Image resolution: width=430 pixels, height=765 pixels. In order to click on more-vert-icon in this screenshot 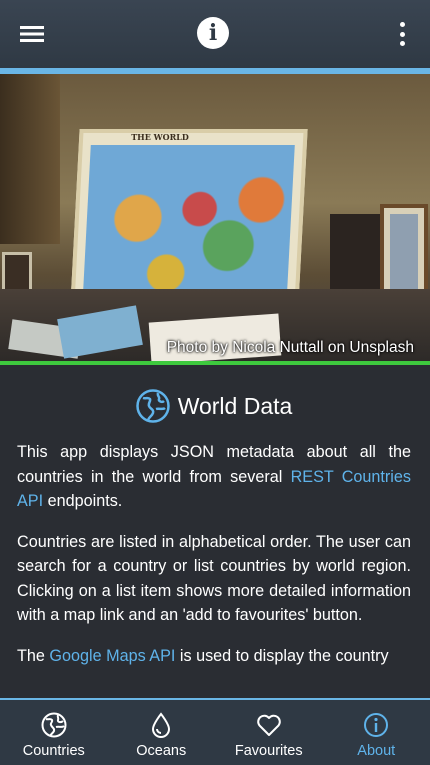, I will do `click(402, 34)`.